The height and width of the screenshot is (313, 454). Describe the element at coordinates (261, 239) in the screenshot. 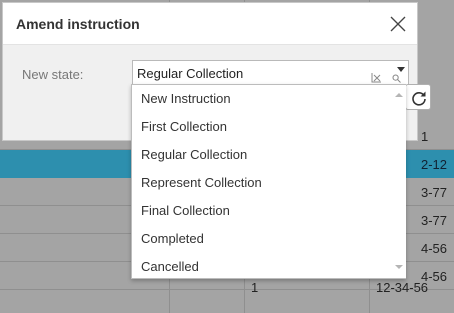

I see `option-completed: Completed` at that location.